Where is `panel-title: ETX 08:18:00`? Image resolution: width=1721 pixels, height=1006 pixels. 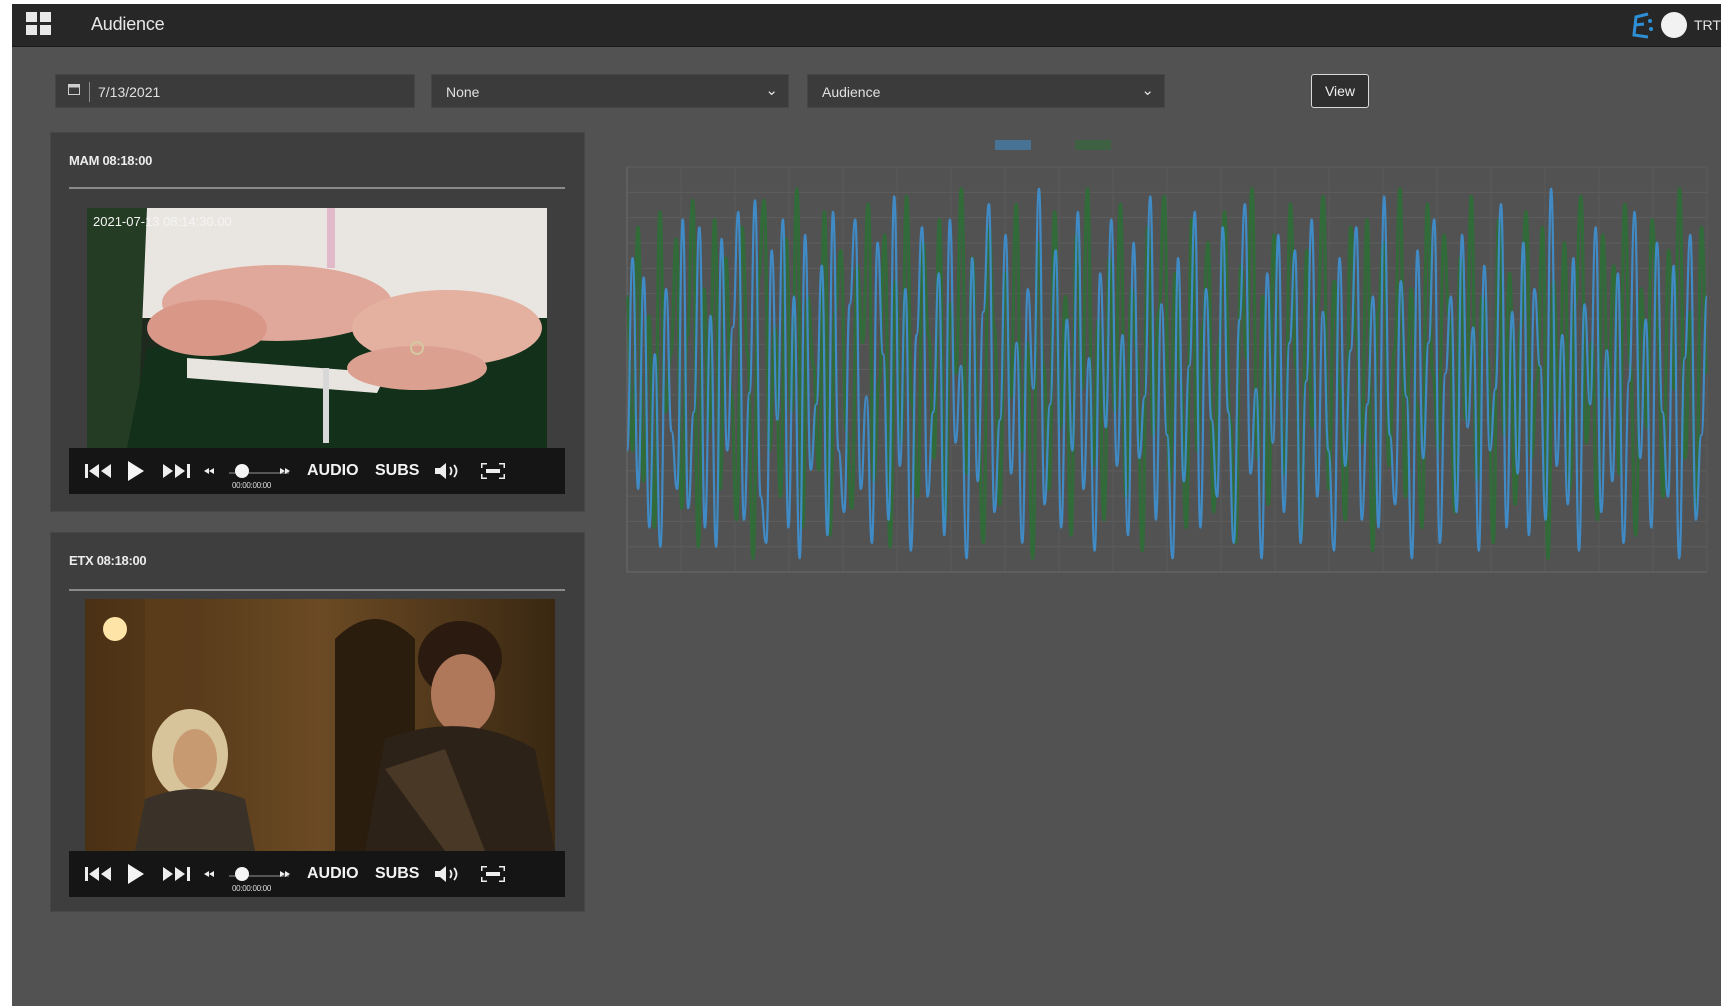
panel-title: ETX 08:18:00 is located at coordinates (108, 560).